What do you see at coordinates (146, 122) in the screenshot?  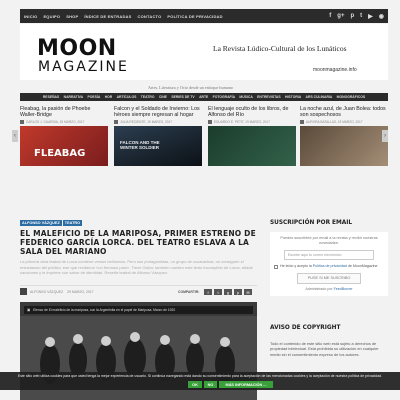 I see `featured-meta-text: JULIA RECIENTE, 19 MARZO, 2017` at bounding box center [146, 122].